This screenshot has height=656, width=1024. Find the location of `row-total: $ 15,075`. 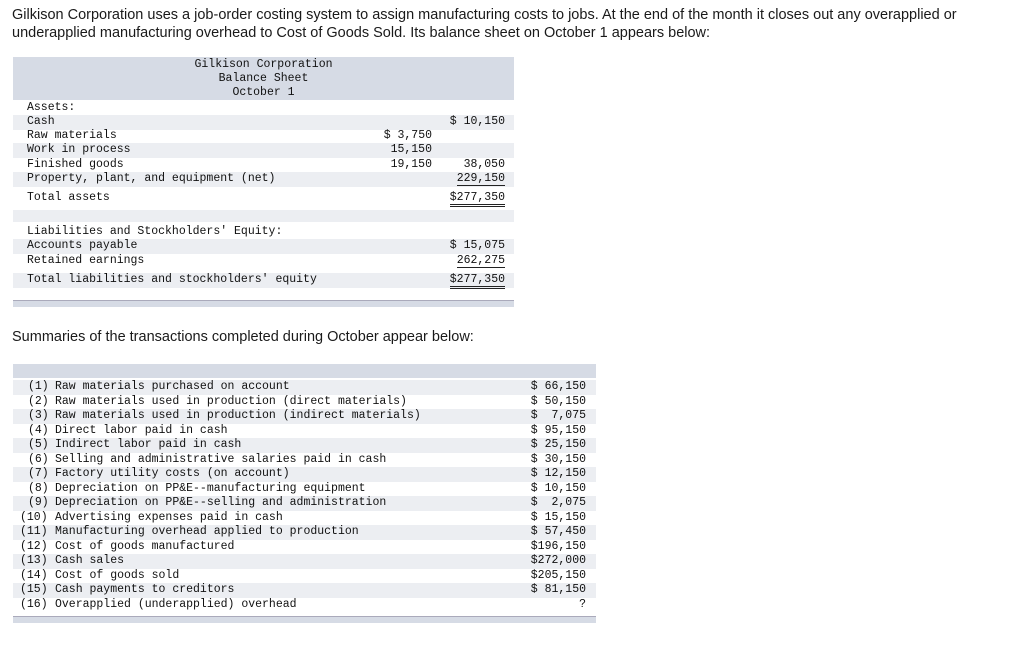

row-total: $ 15,075 is located at coordinates (477, 245).